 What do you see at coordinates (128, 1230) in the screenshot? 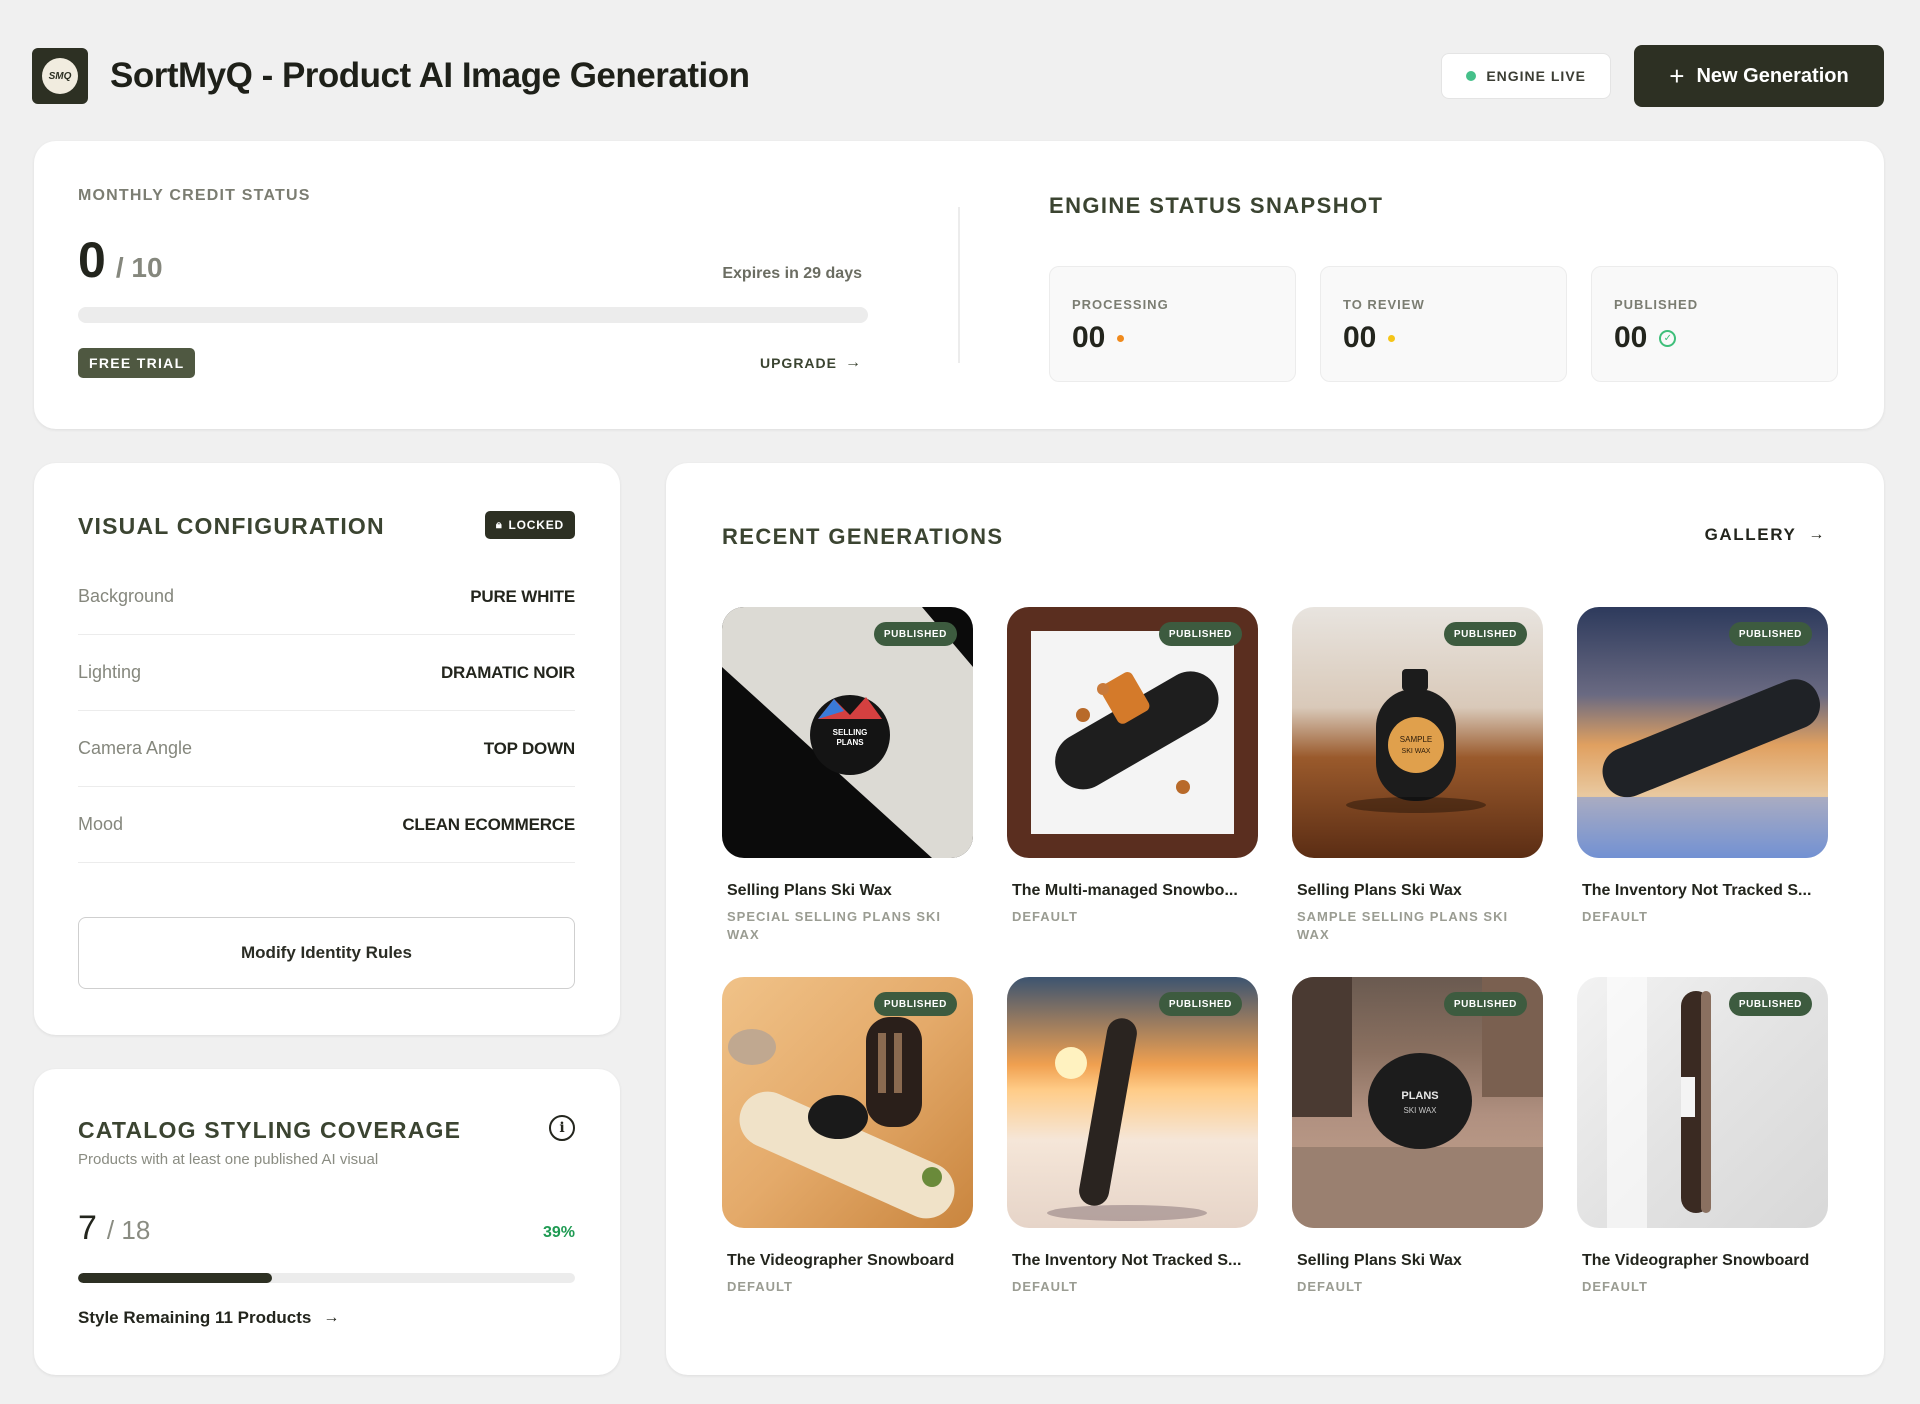
I see `coverage-total: / 18` at bounding box center [128, 1230].